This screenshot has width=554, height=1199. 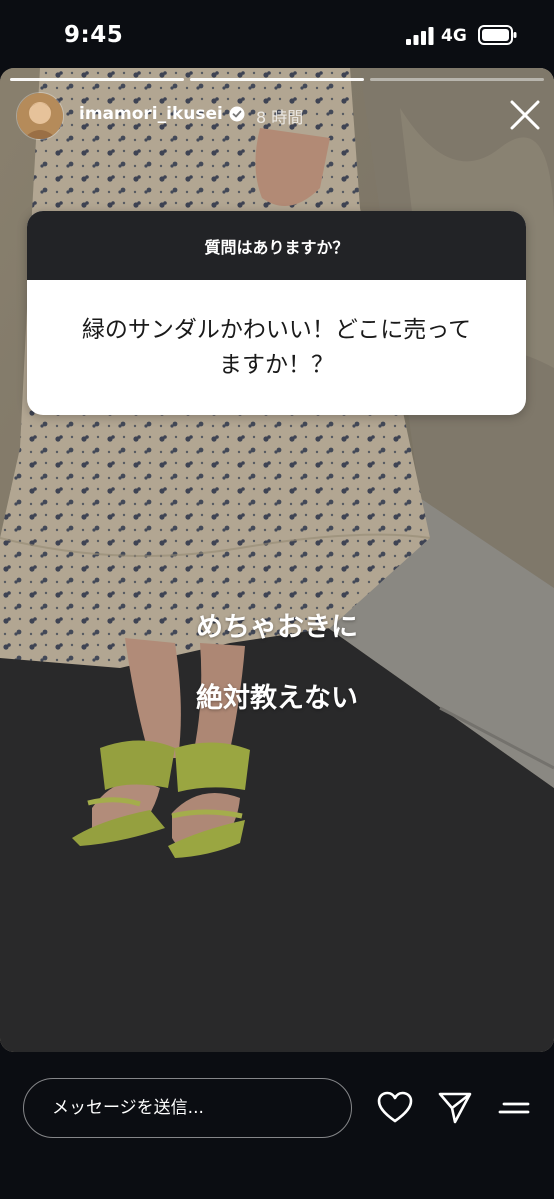 I want to click on battery-icon, so click(x=497, y=35).